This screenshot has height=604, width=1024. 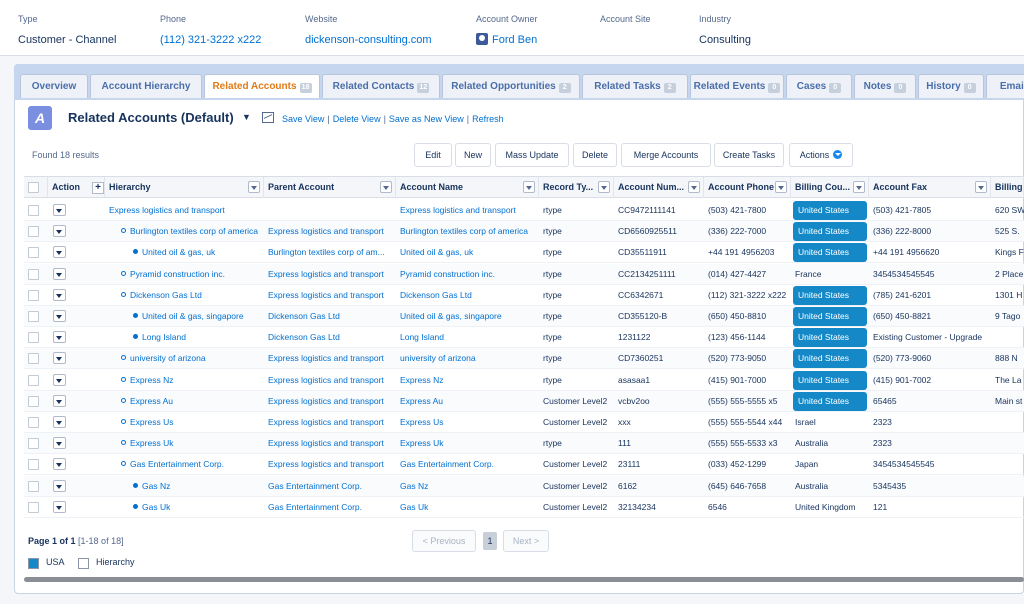 What do you see at coordinates (330, 507) in the screenshot?
I see `parent-account-cell: Gas Entertainment Corp.` at bounding box center [330, 507].